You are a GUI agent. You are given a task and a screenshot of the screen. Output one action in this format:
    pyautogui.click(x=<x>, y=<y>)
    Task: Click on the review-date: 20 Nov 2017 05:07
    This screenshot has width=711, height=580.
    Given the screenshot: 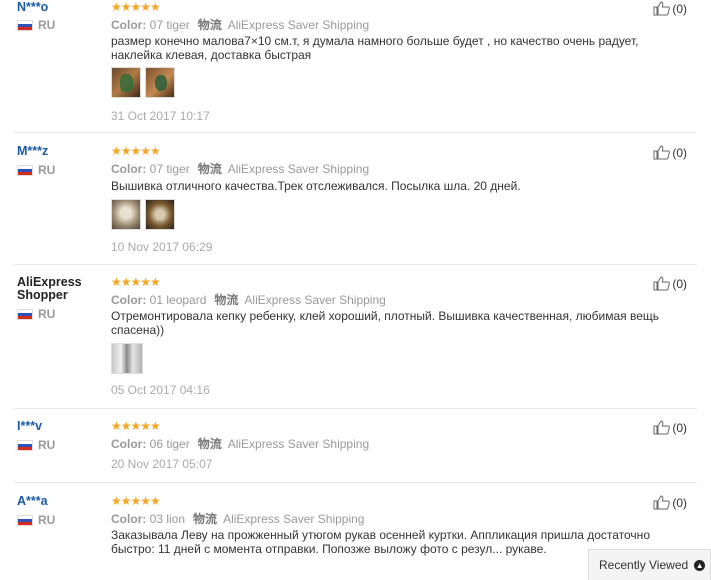 What is the action you would take?
    pyautogui.click(x=162, y=464)
    